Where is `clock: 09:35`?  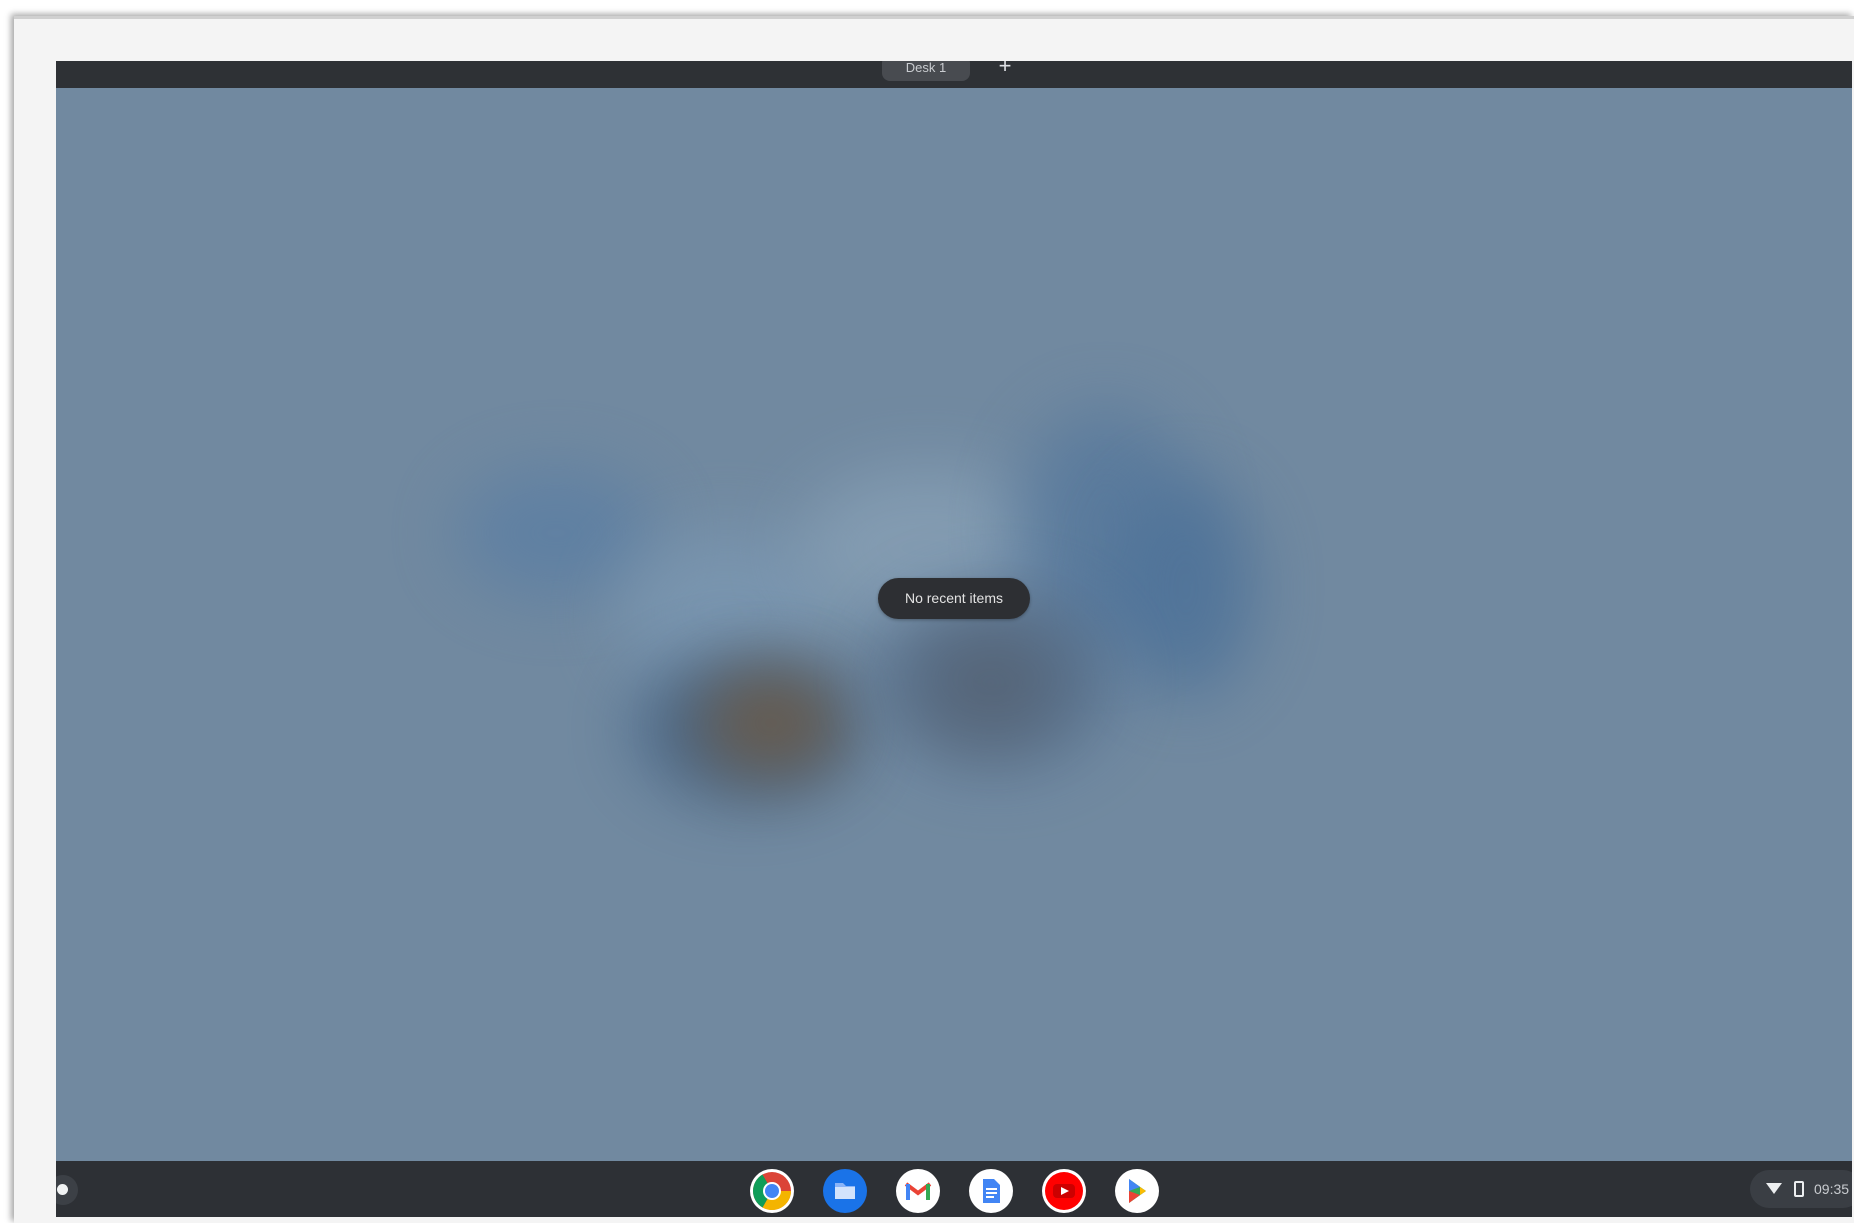
clock: 09:35 is located at coordinates (1832, 1189).